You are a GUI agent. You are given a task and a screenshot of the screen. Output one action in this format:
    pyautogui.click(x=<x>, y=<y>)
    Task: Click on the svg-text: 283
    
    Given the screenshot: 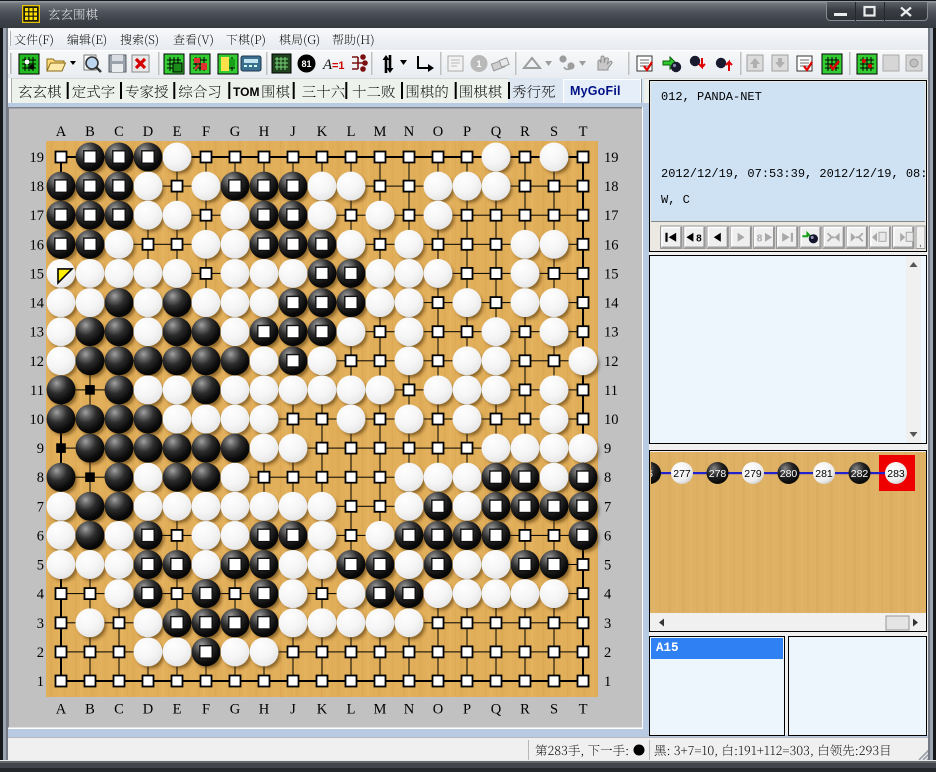 What is the action you would take?
    pyautogui.click(x=896, y=474)
    